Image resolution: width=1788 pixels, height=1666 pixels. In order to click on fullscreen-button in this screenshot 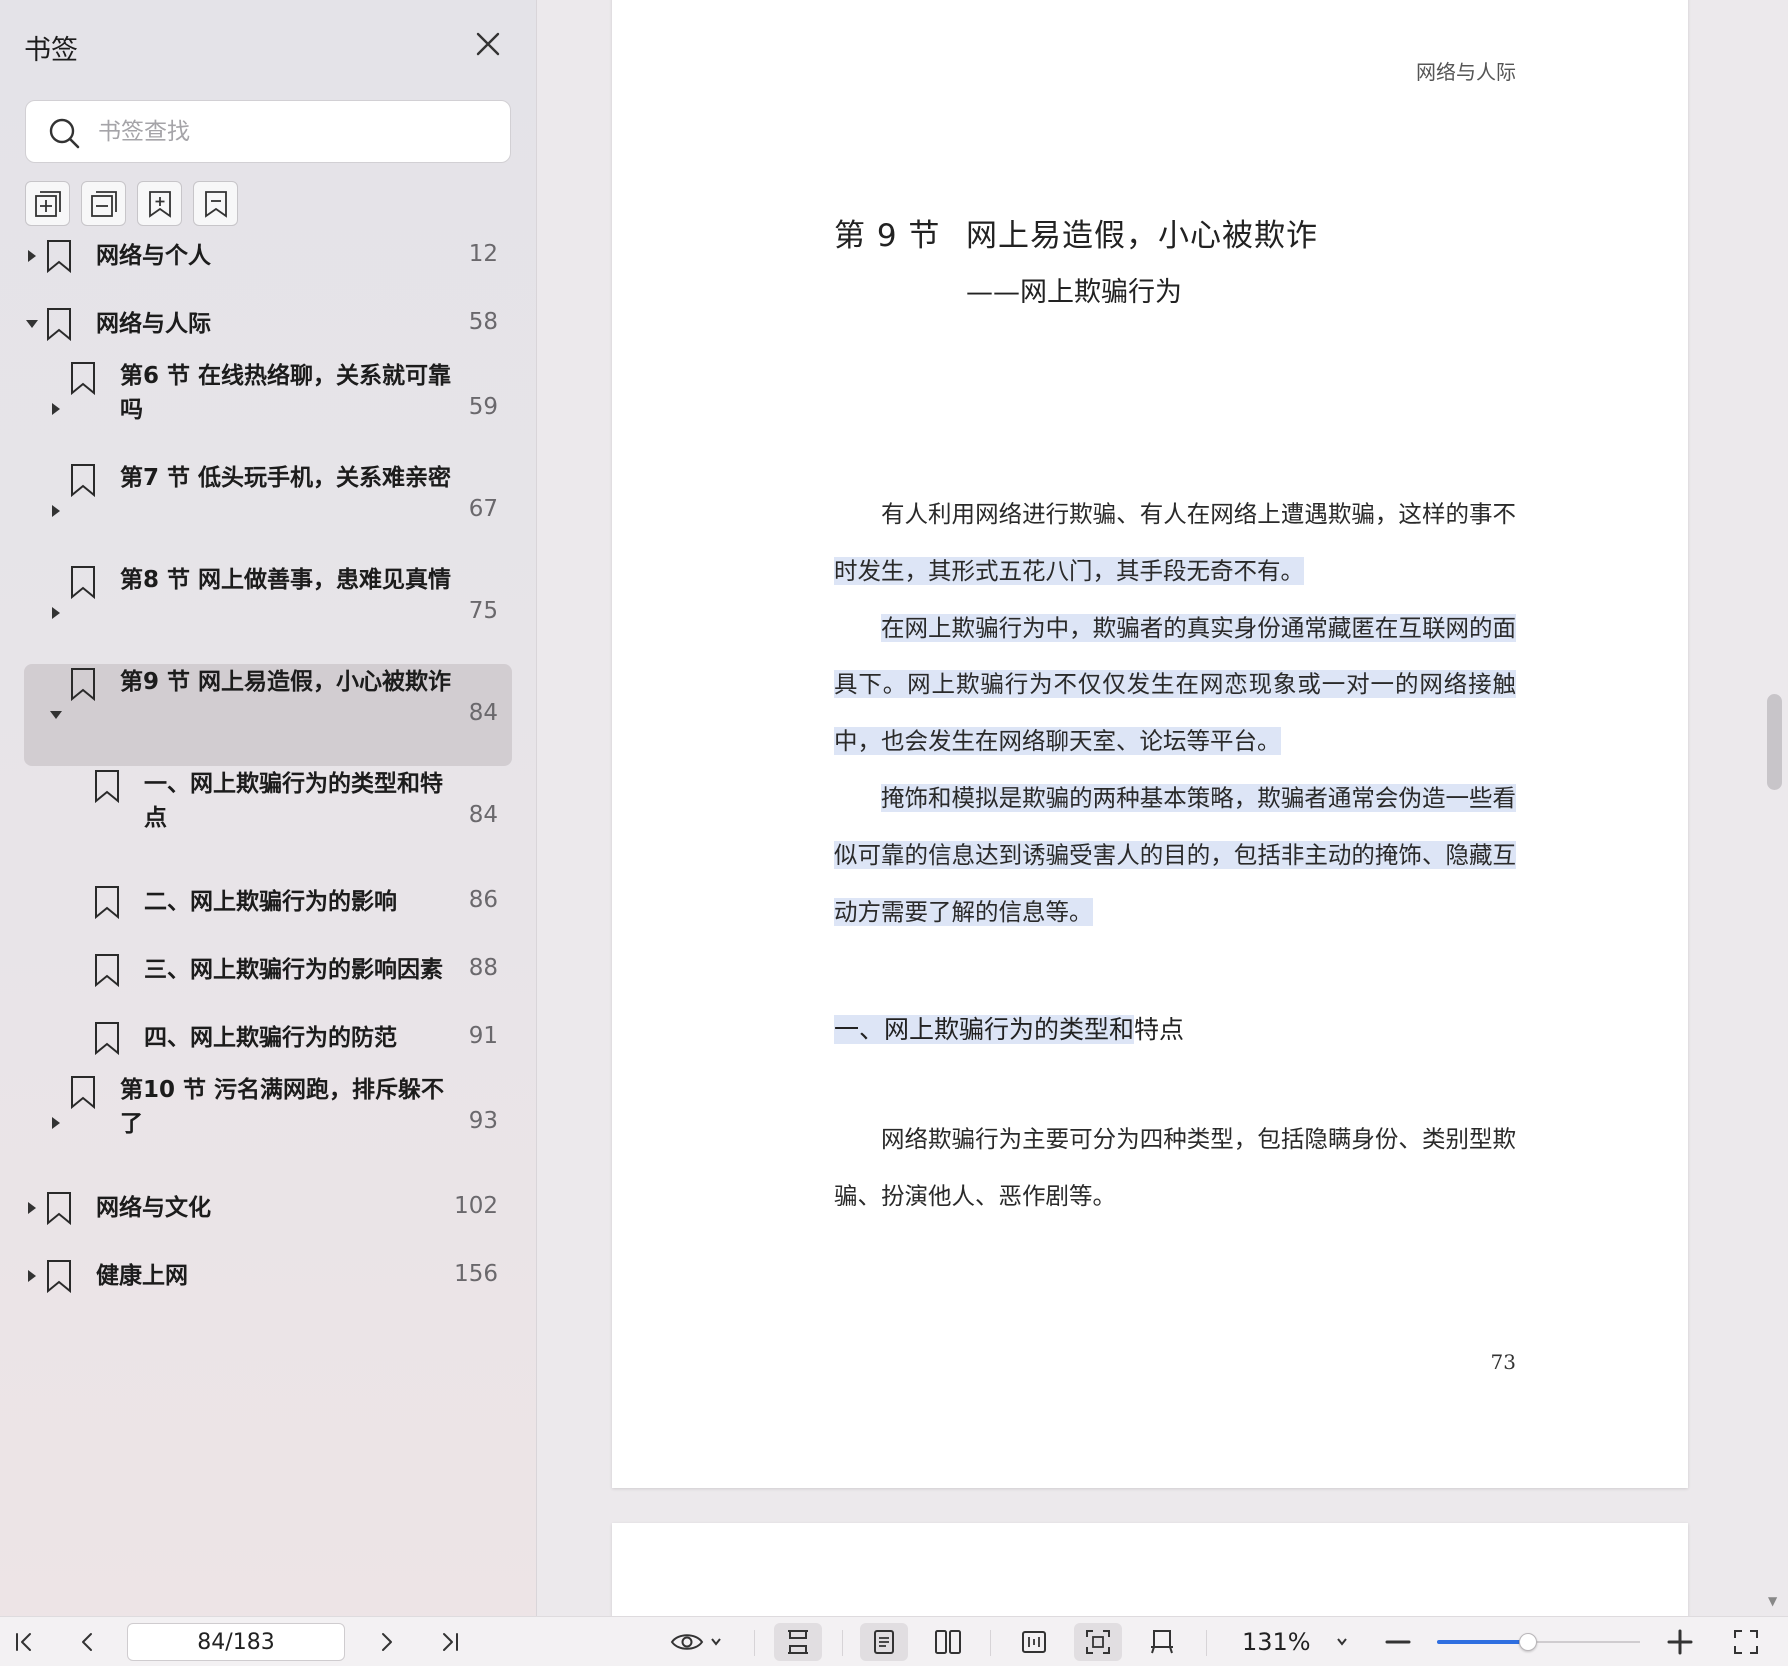, I will do `click(1746, 1642)`.